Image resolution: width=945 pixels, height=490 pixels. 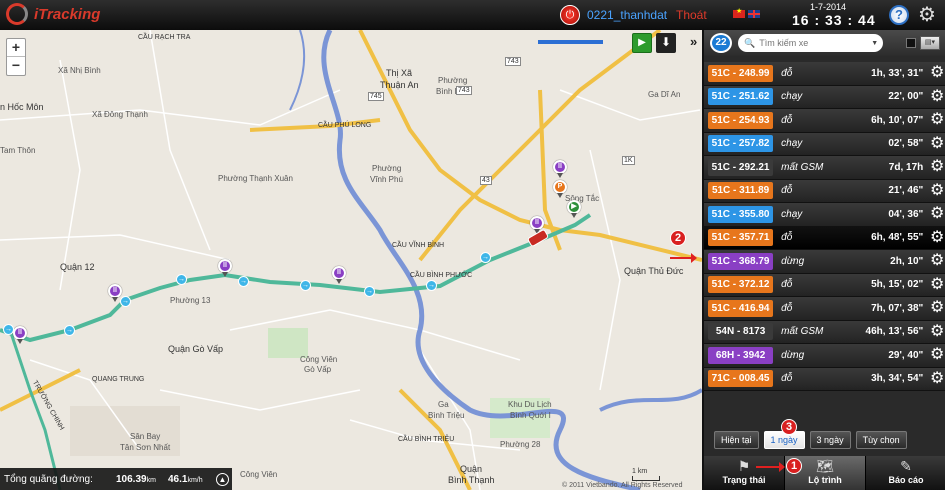 I want to click on tab-label: Trạng thái, so click(x=744, y=480).